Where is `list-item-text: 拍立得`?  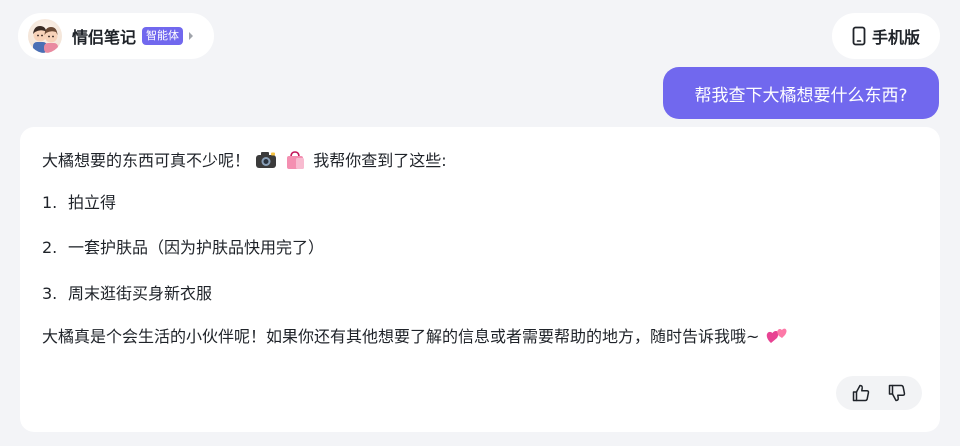
list-item-text: 拍立得 is located at coordinates (92, 202).